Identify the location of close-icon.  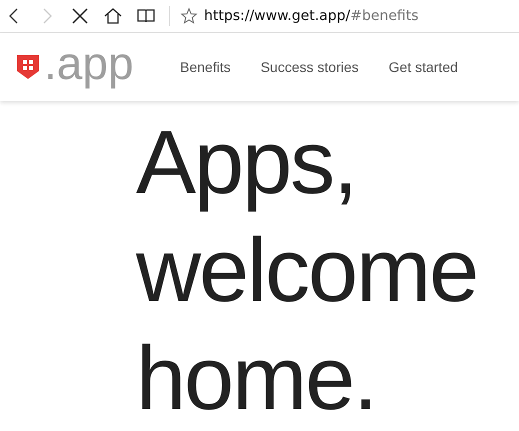
(80, 16).